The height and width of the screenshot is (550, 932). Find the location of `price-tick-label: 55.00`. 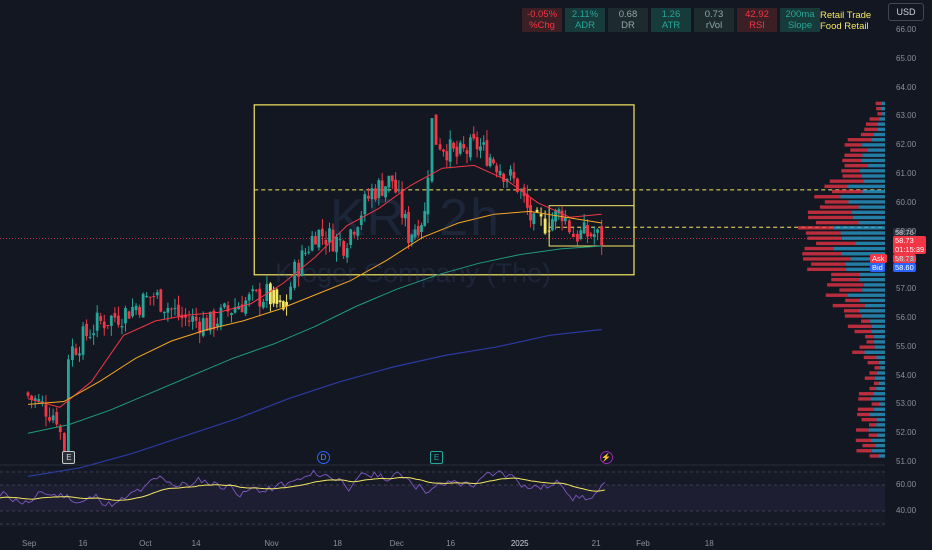

price-tick-label: 55.00 is located at coordinates (906, 346).